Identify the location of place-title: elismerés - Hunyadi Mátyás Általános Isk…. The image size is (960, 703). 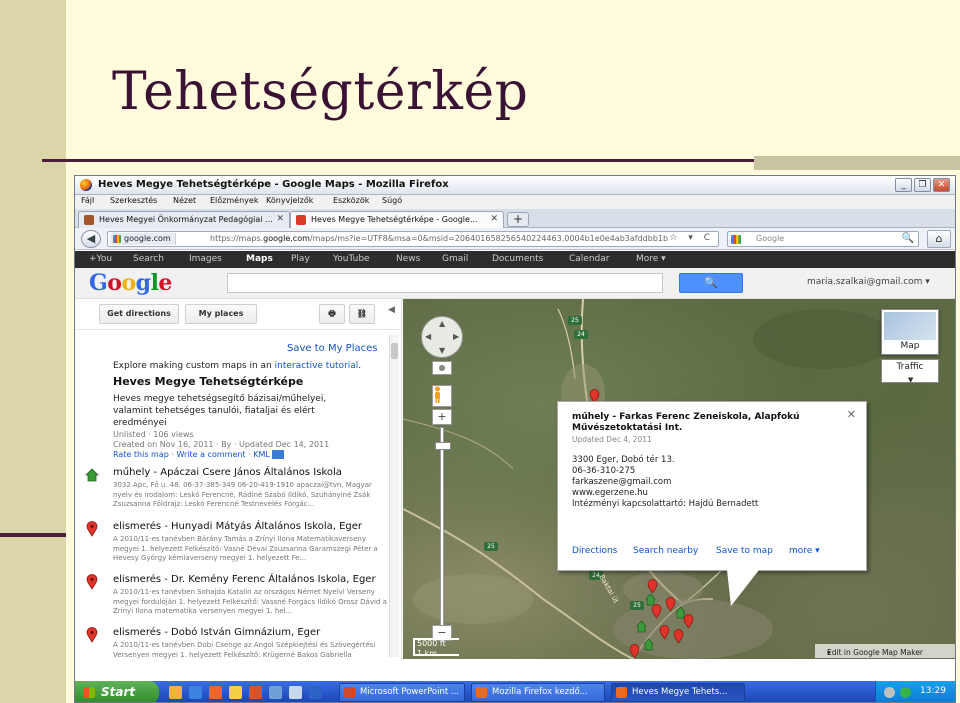
(237, 526).